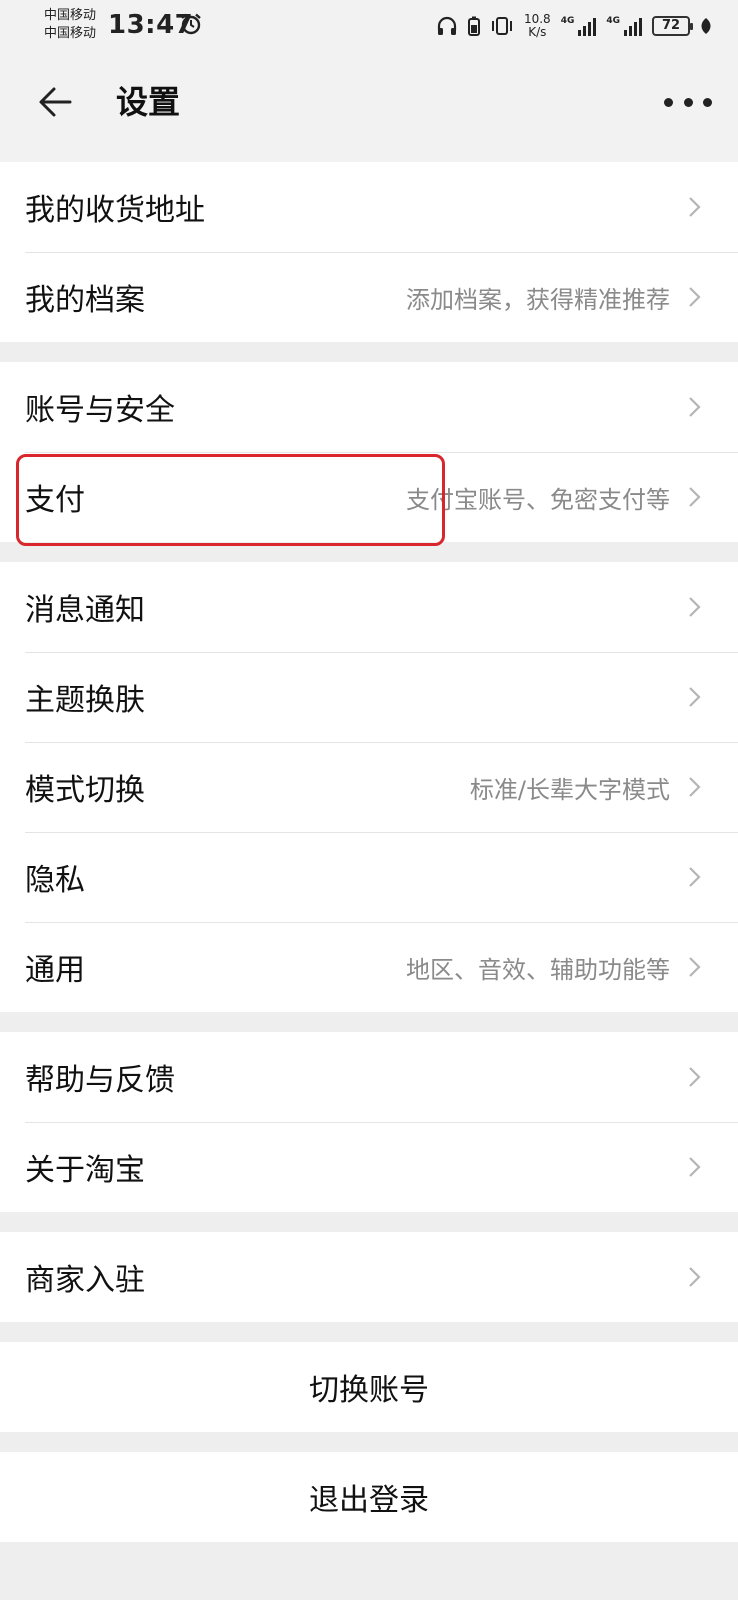 The image size is (738, 1600). Describe the element at coordinates (55, 880) in the screenshot. I see `settings-row-label: 隐私` at that location.